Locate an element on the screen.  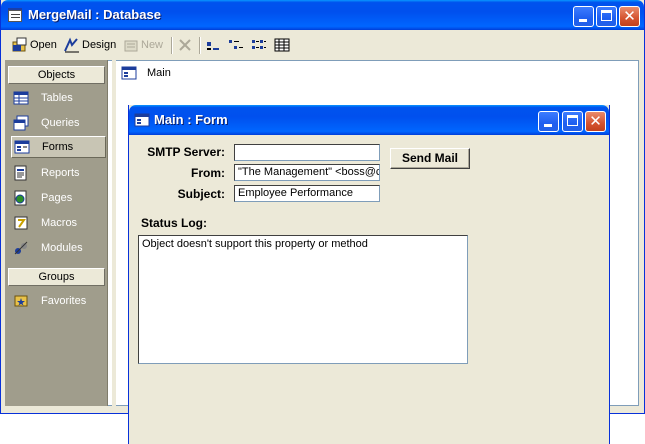
database-toolbar: Open Design New is located at coordinates (322, 45).